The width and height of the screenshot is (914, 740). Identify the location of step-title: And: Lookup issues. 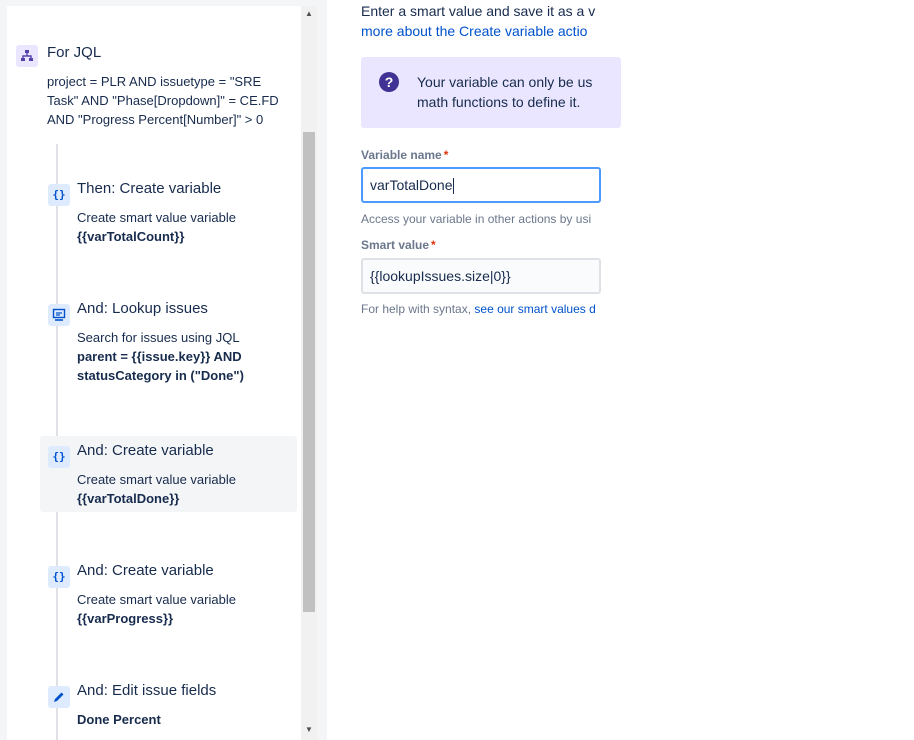
(142, 308).